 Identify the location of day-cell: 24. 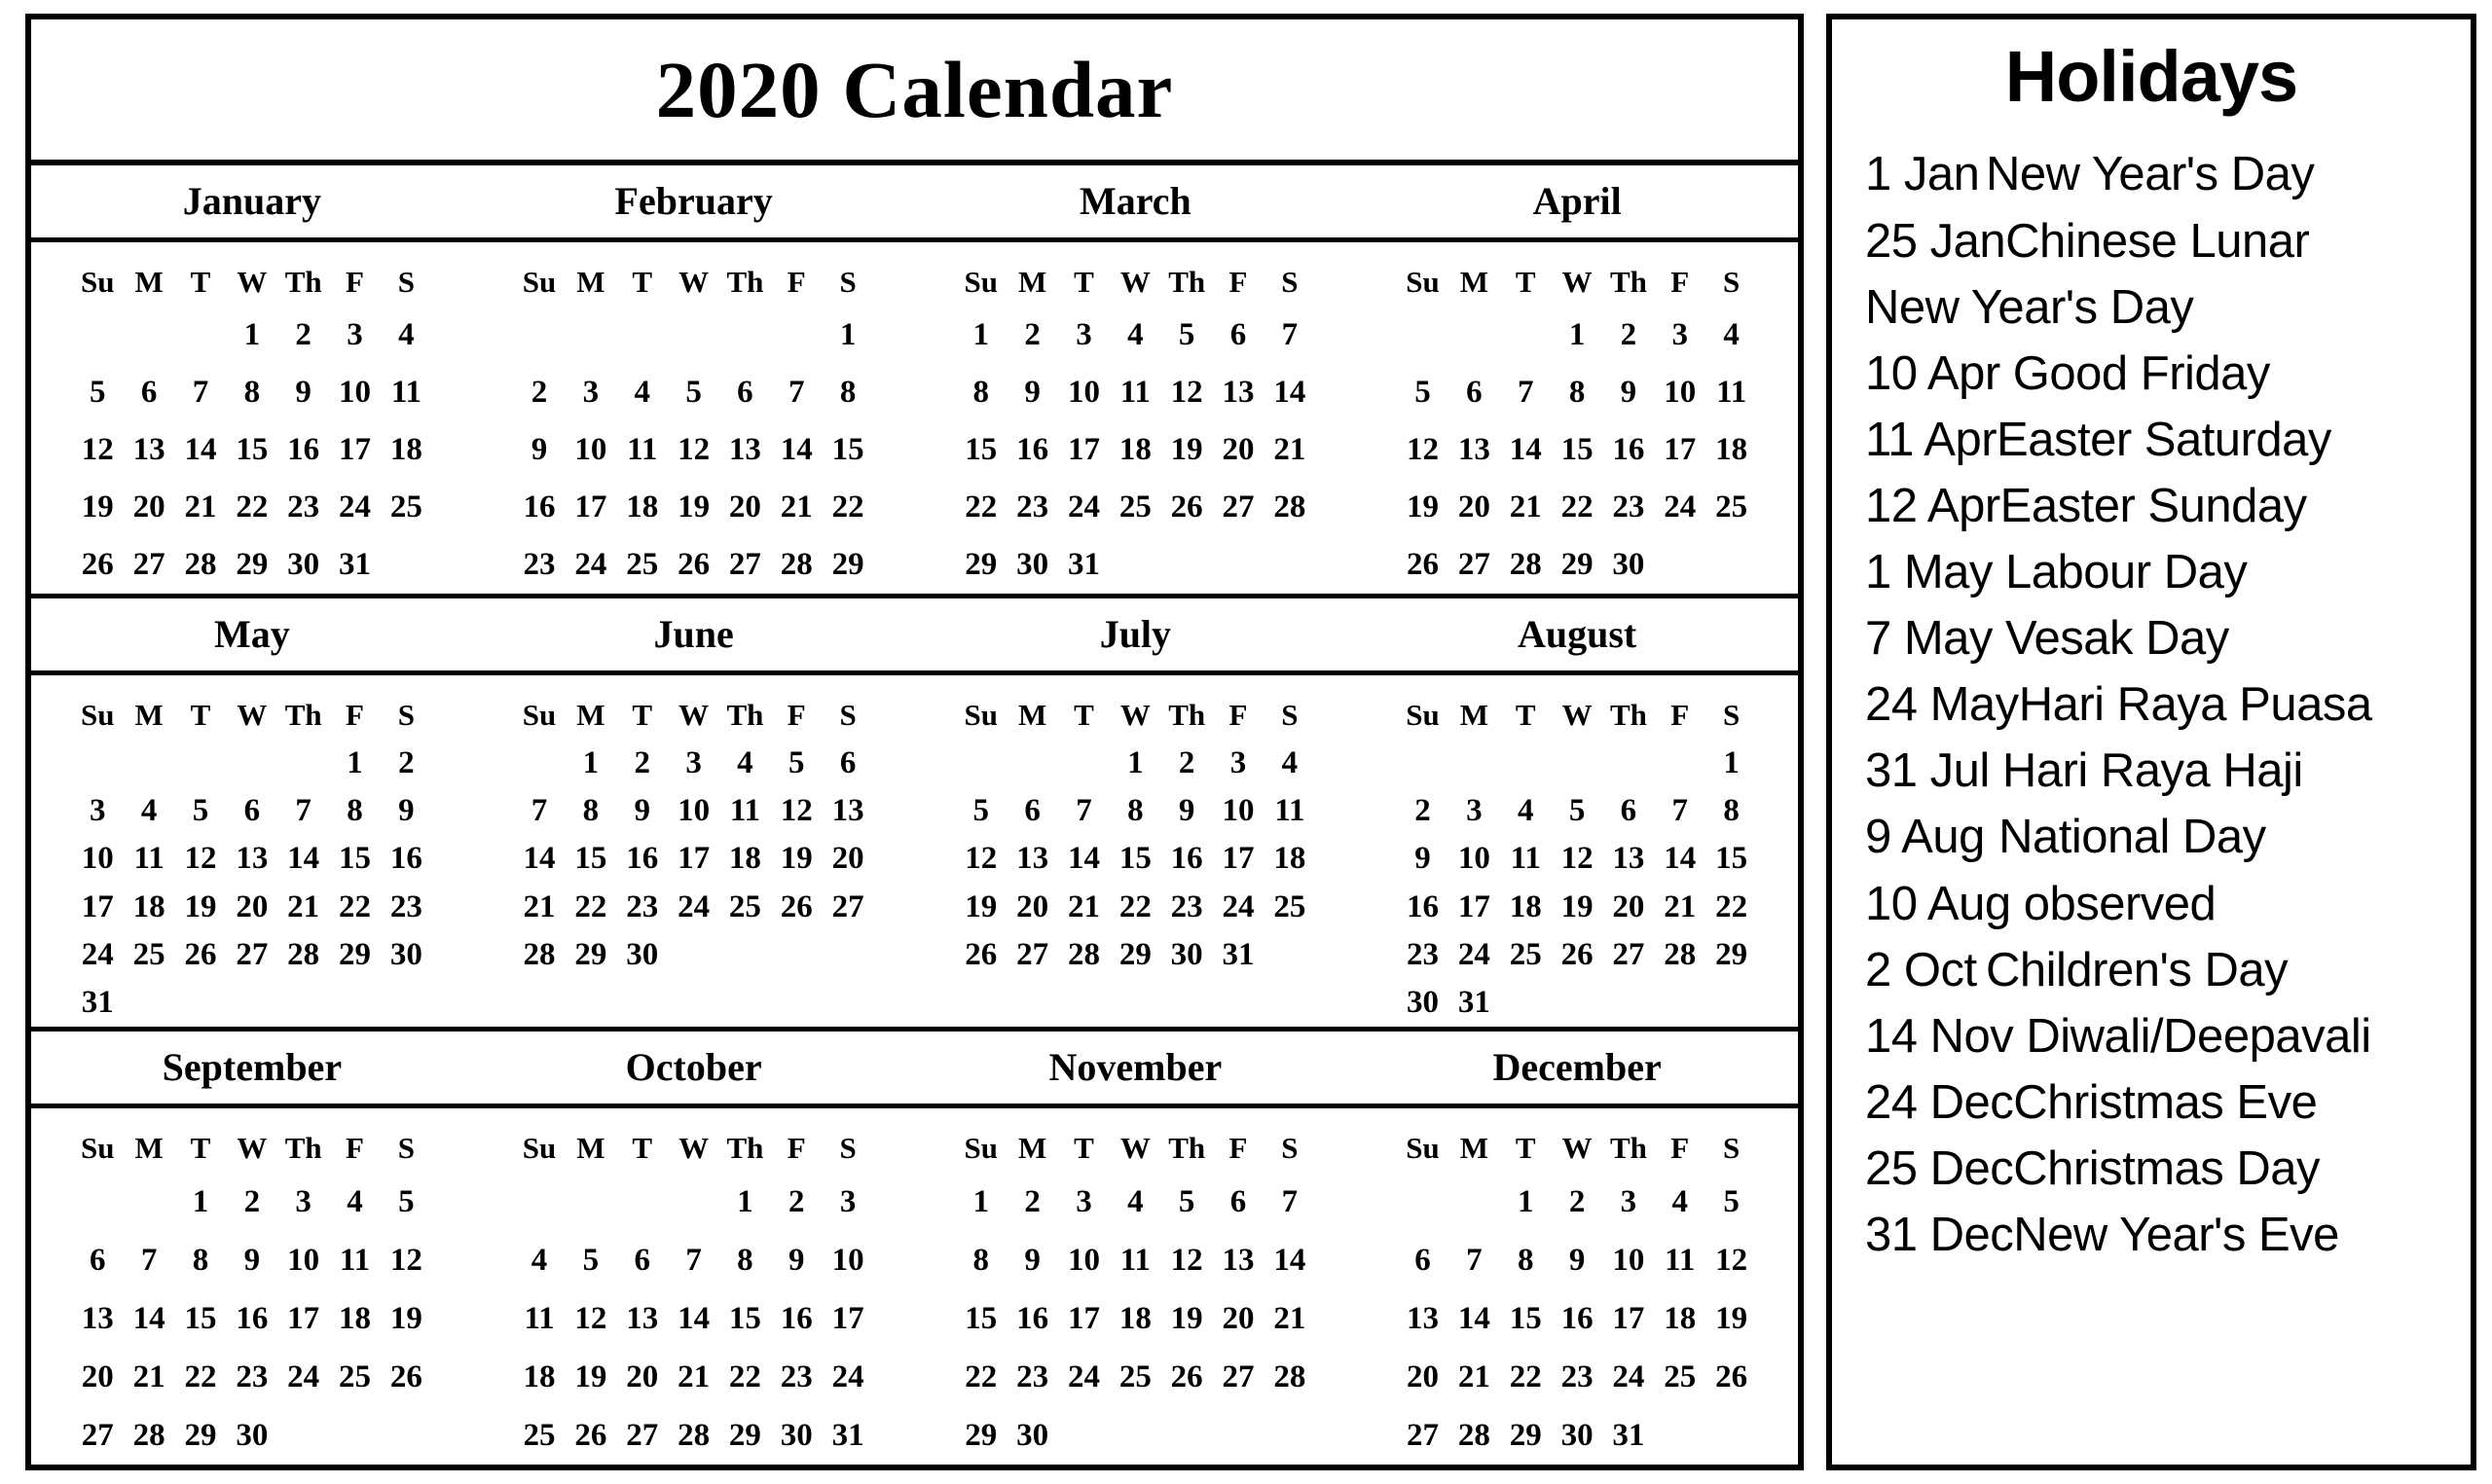
(1474, 955).